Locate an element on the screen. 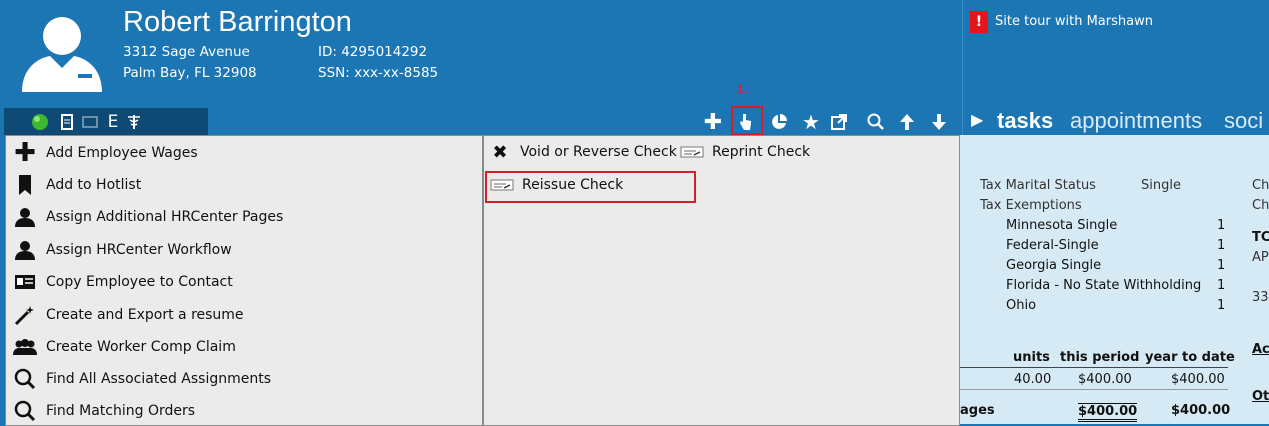 Image resolution: width=1269 pixels, height=426 pixels. address-line-1: 3312 Sage Avenue is located at coordinates (186, 52).